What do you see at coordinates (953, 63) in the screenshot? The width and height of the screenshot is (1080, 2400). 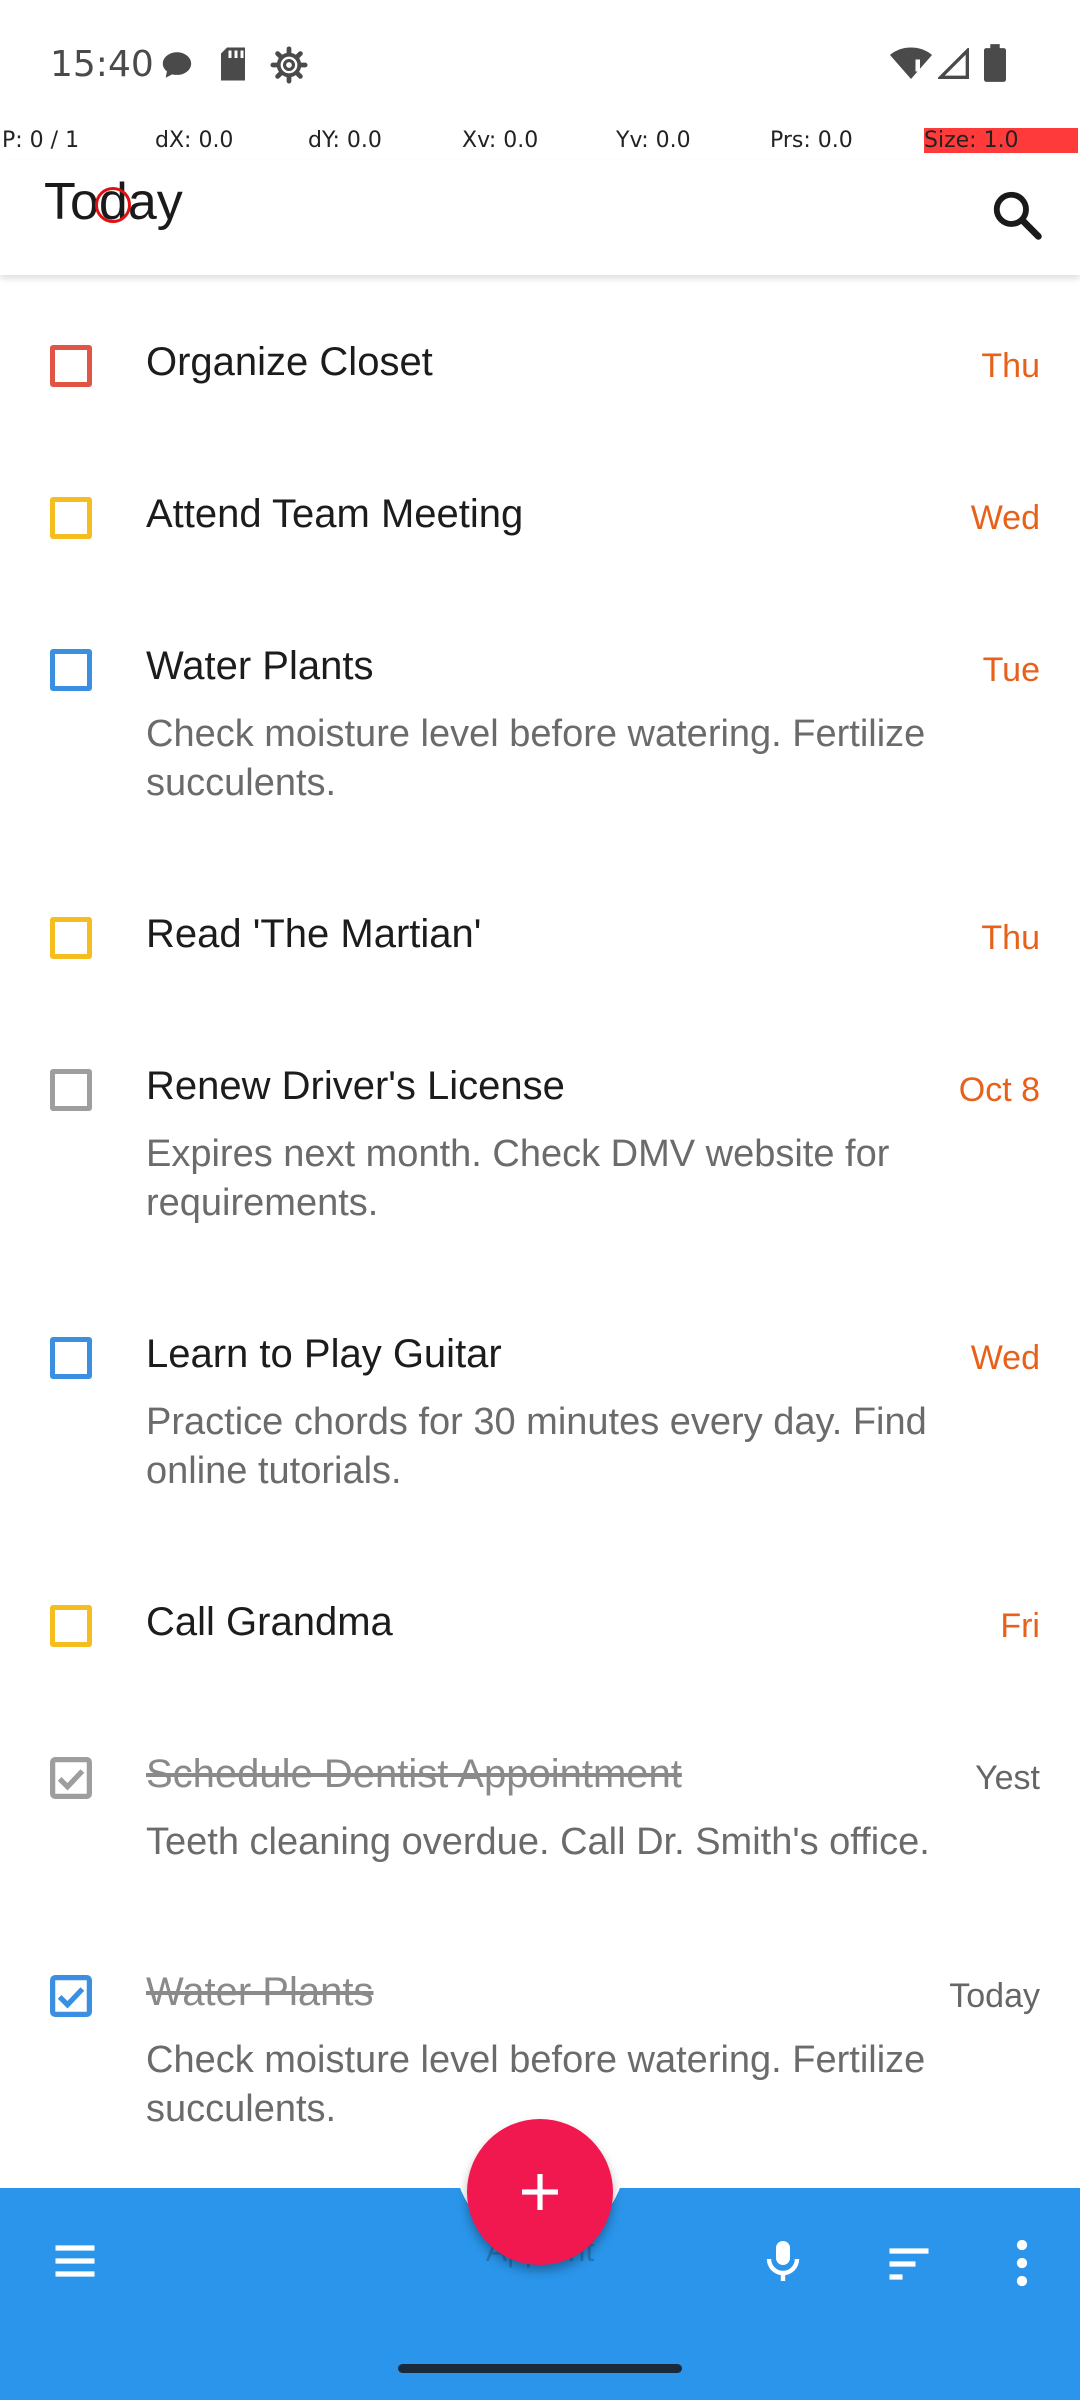 I see `cell-signal-icon` at bounding box center [953, 63].